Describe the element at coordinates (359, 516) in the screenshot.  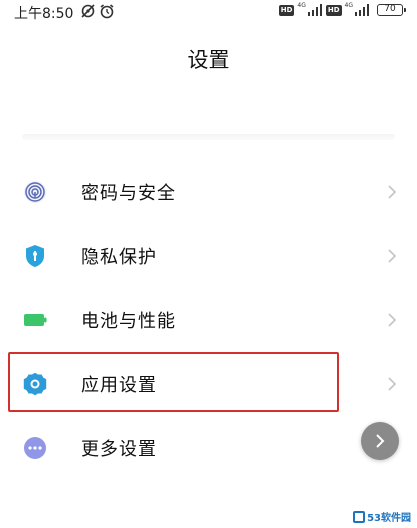
I see `watermark-box-icon` at that location.